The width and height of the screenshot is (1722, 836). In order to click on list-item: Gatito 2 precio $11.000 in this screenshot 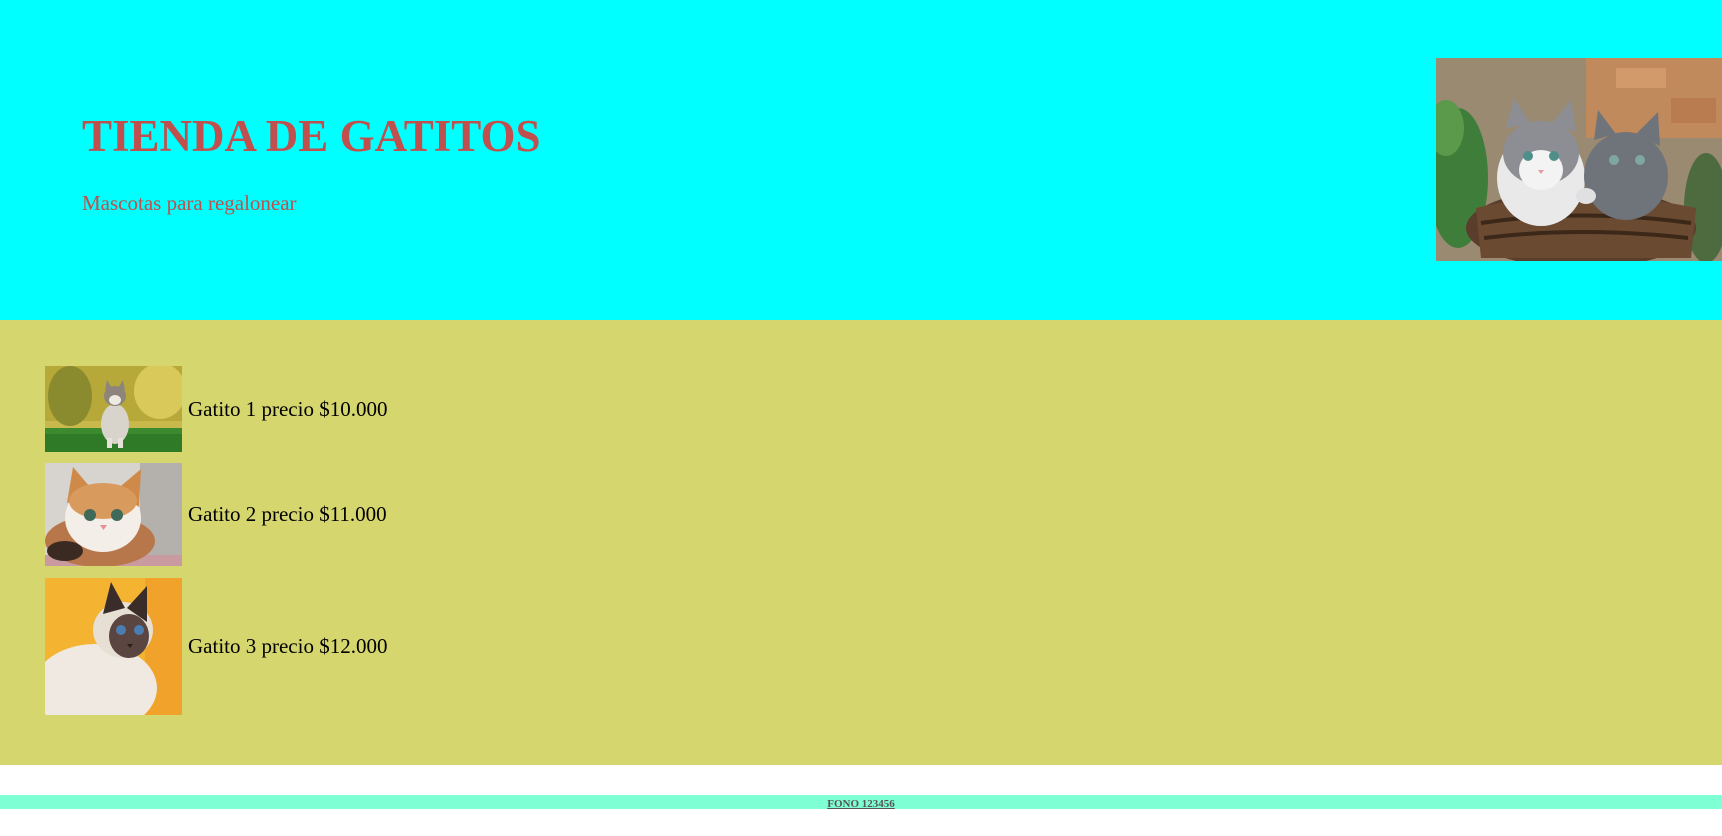, I will do `click(216, 514)`.